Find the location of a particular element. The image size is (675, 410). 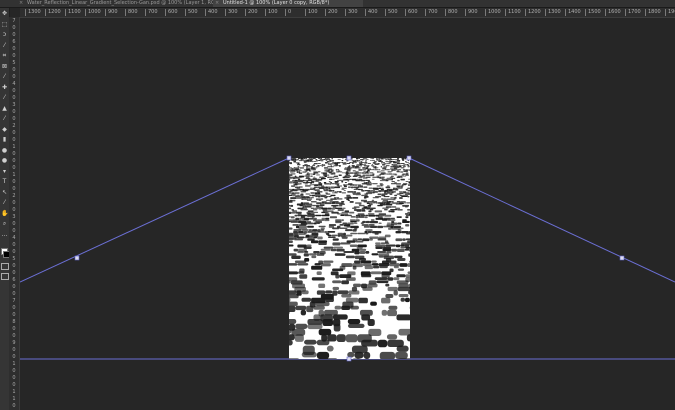

marquee-tool-icon: ⬚ is located at coordinates (4, 24).